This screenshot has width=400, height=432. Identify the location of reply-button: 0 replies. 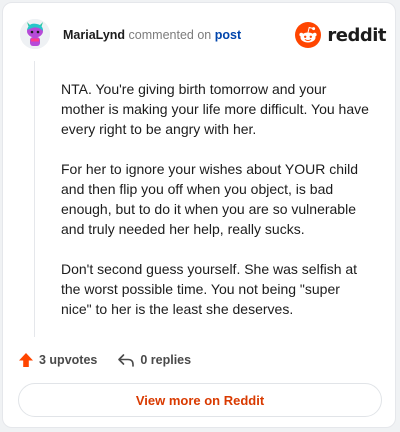
(154, 360).